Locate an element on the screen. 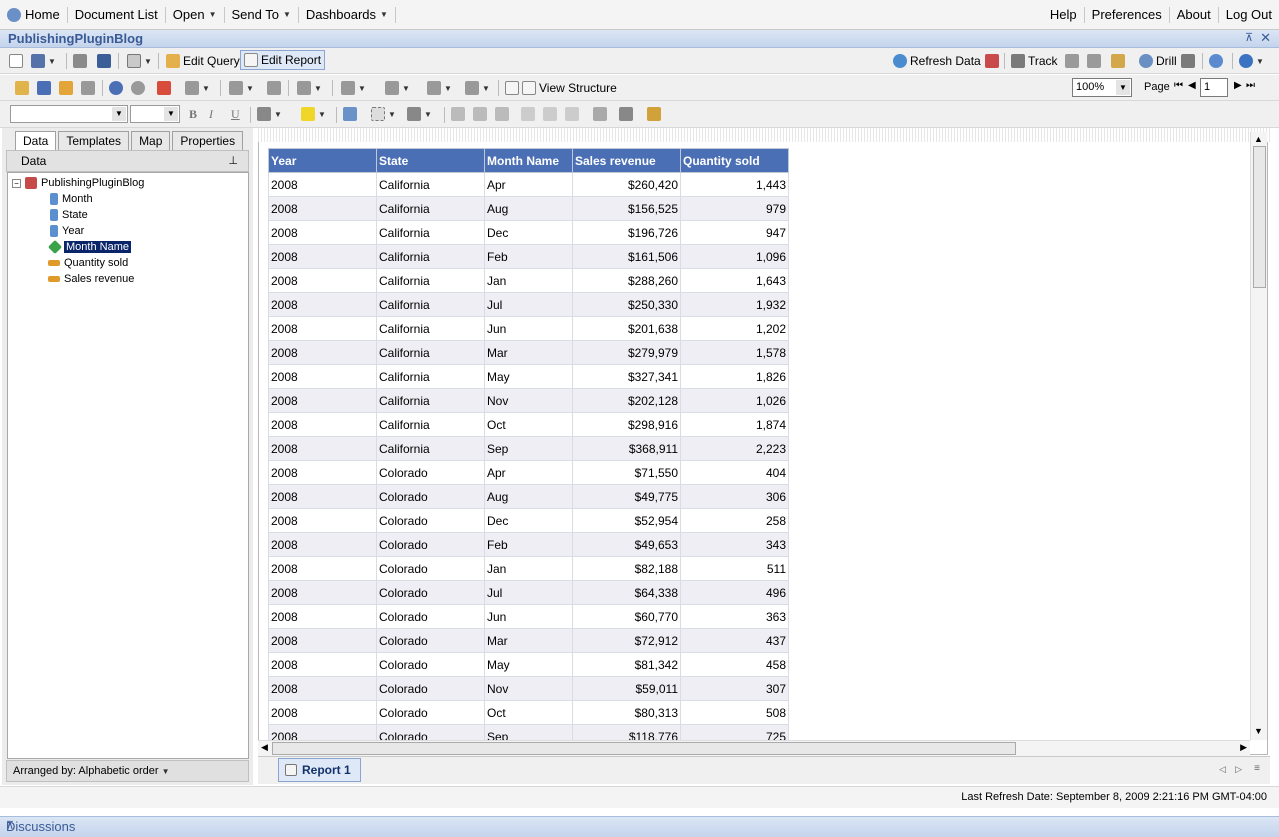 The image size is (1279, 837). quantity-sold-cell: 343 is located at coordinates (734, 544).